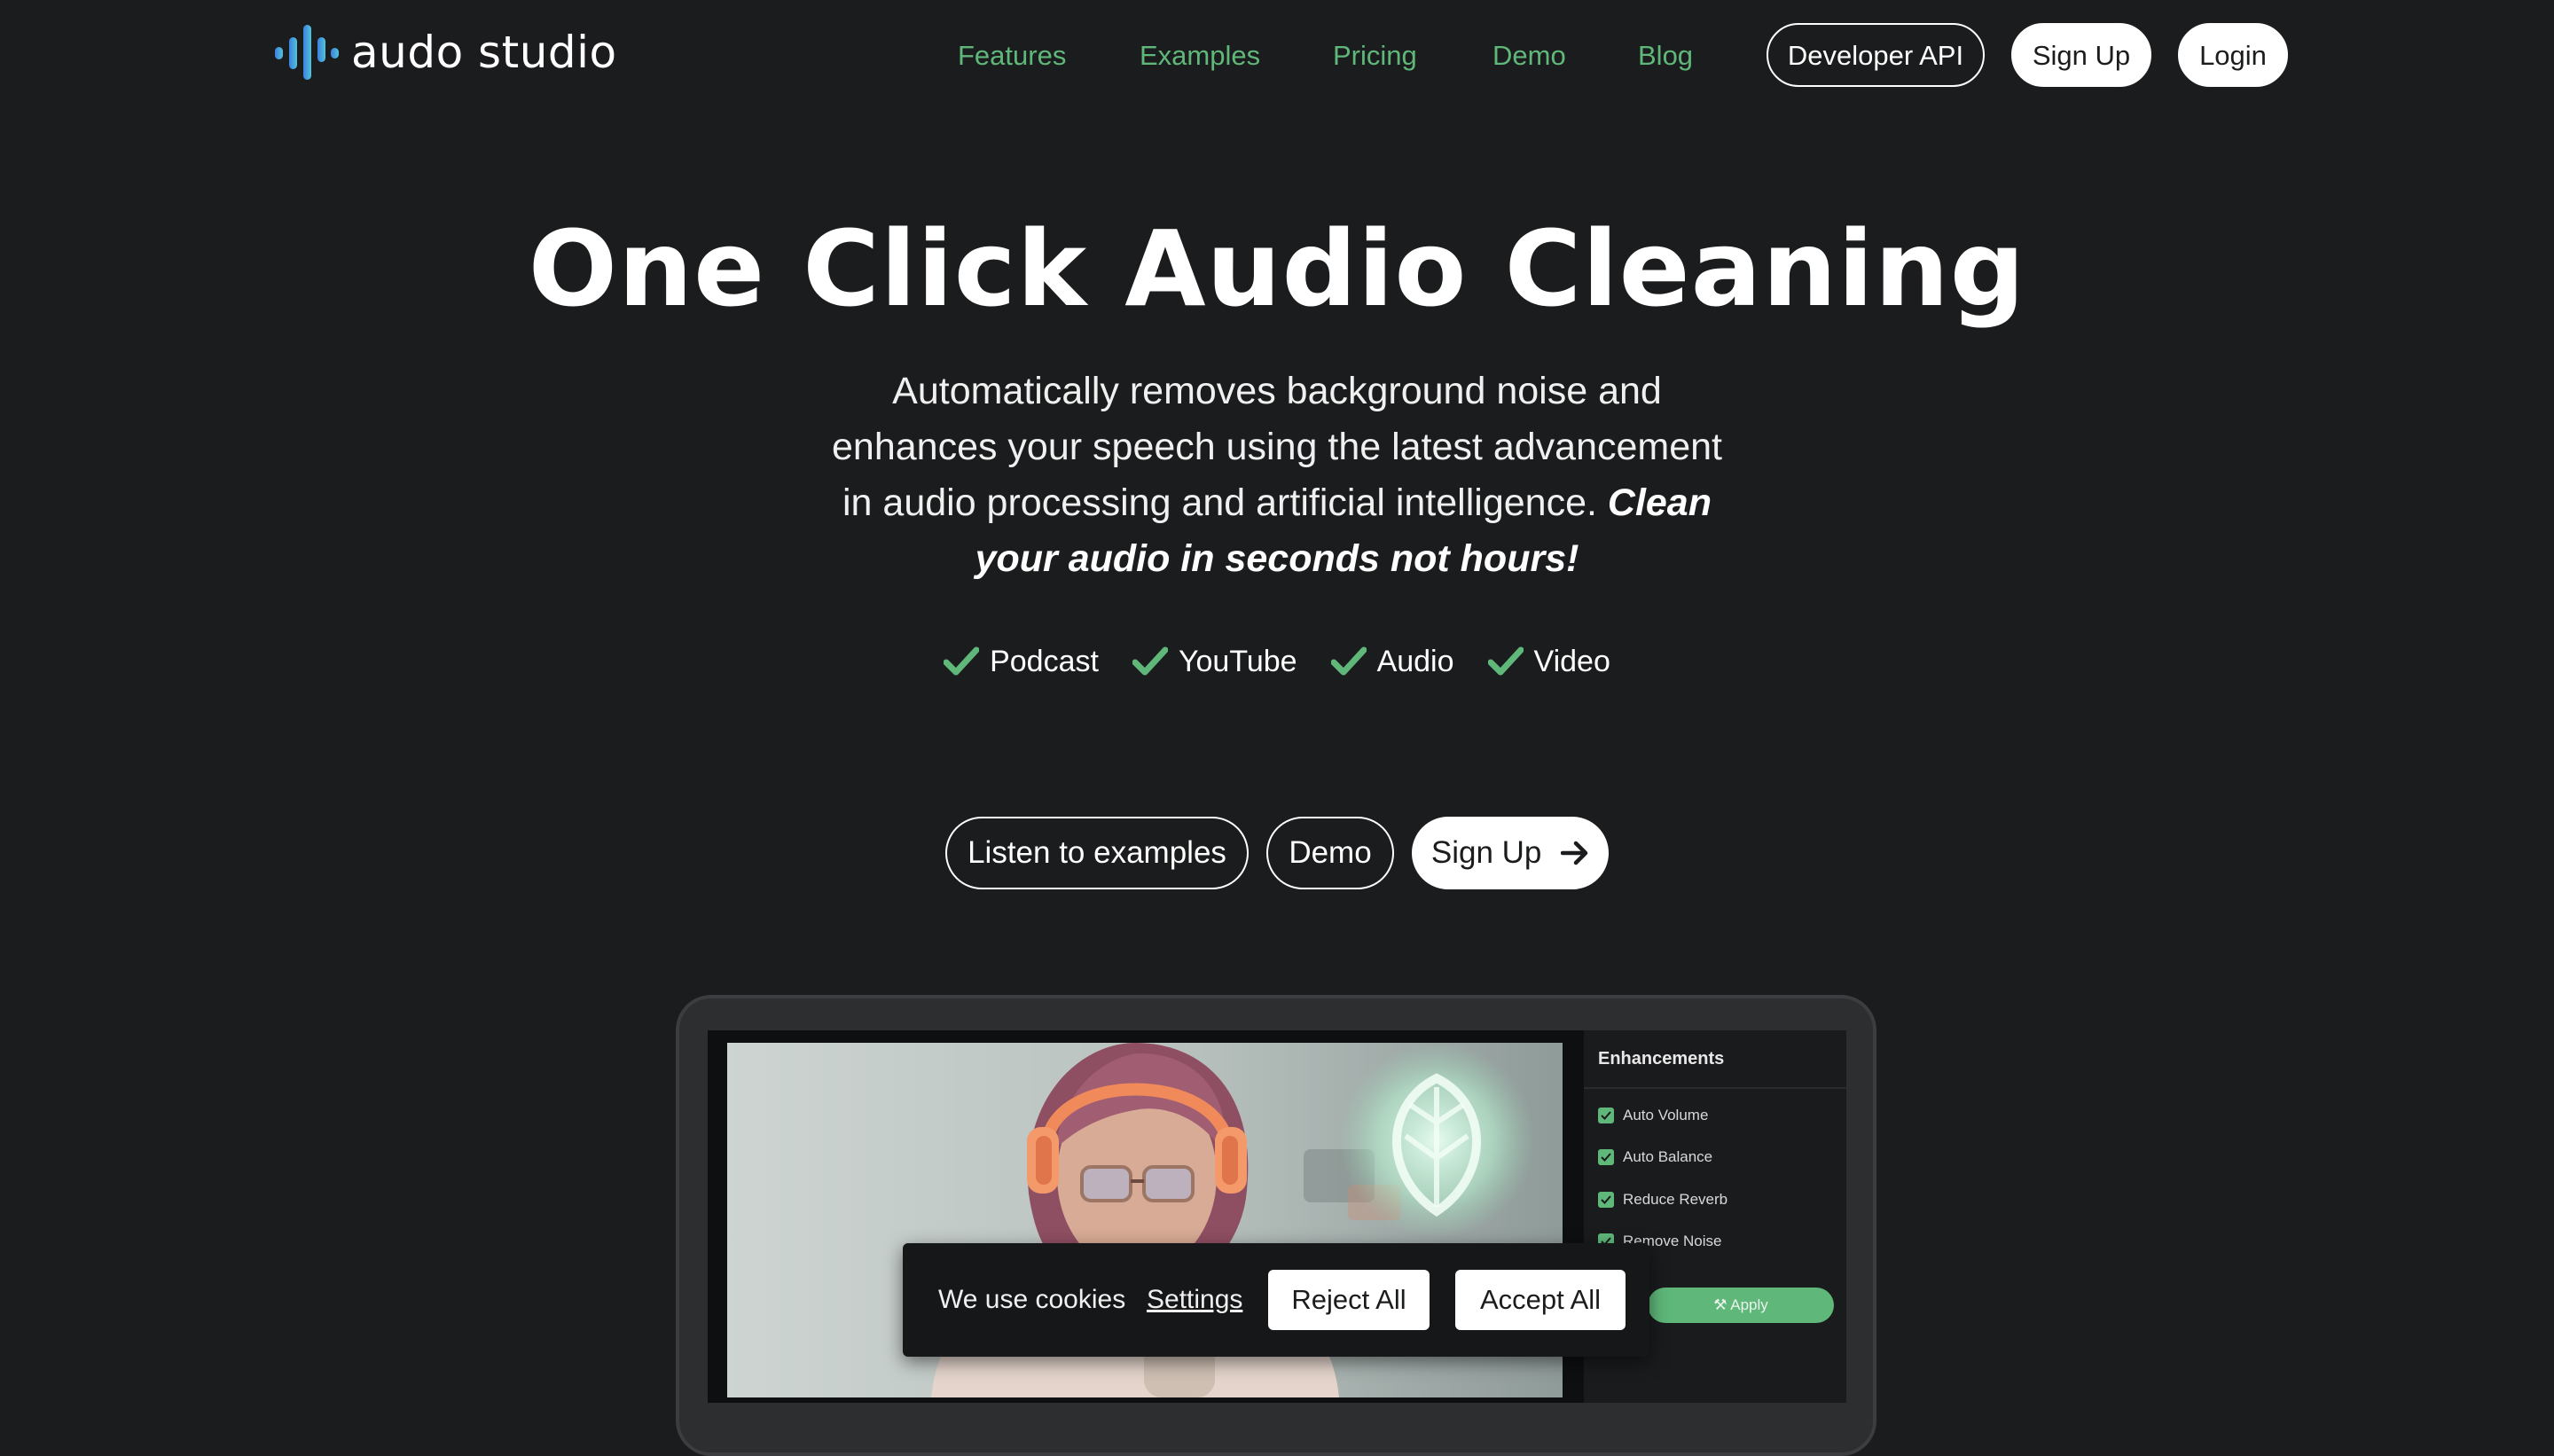  I want to click on hero-sign-up-label: Sign Up, so click(1486, 852).